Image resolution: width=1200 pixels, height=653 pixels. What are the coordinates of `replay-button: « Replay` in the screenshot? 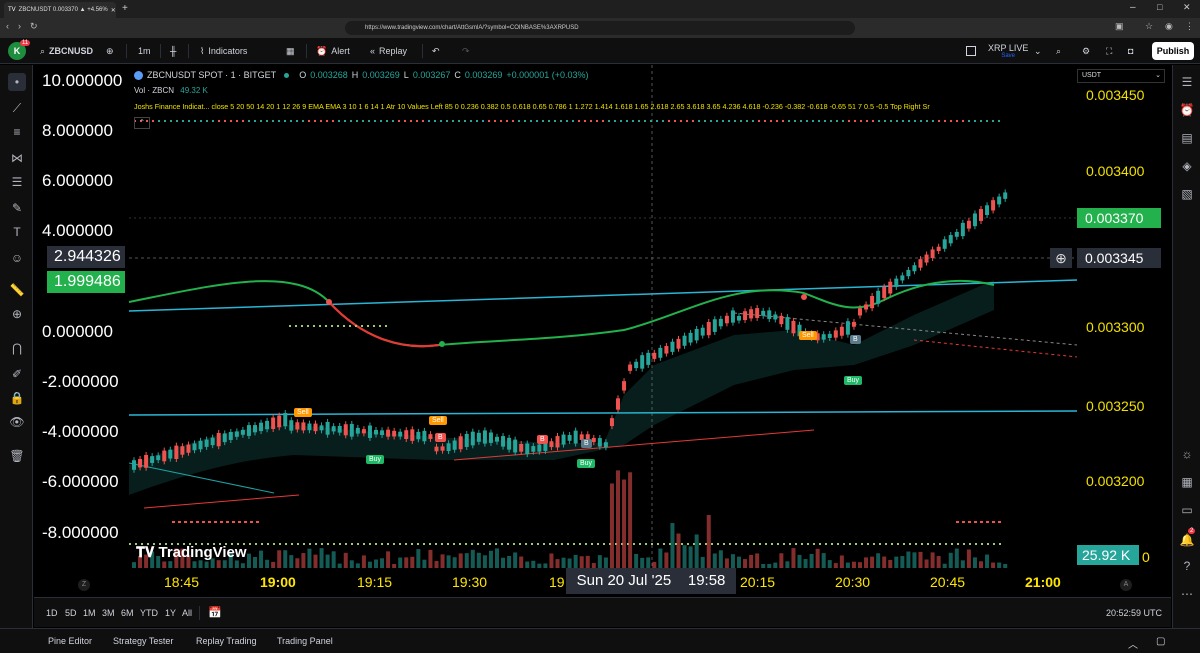 It's located at (388, 51).